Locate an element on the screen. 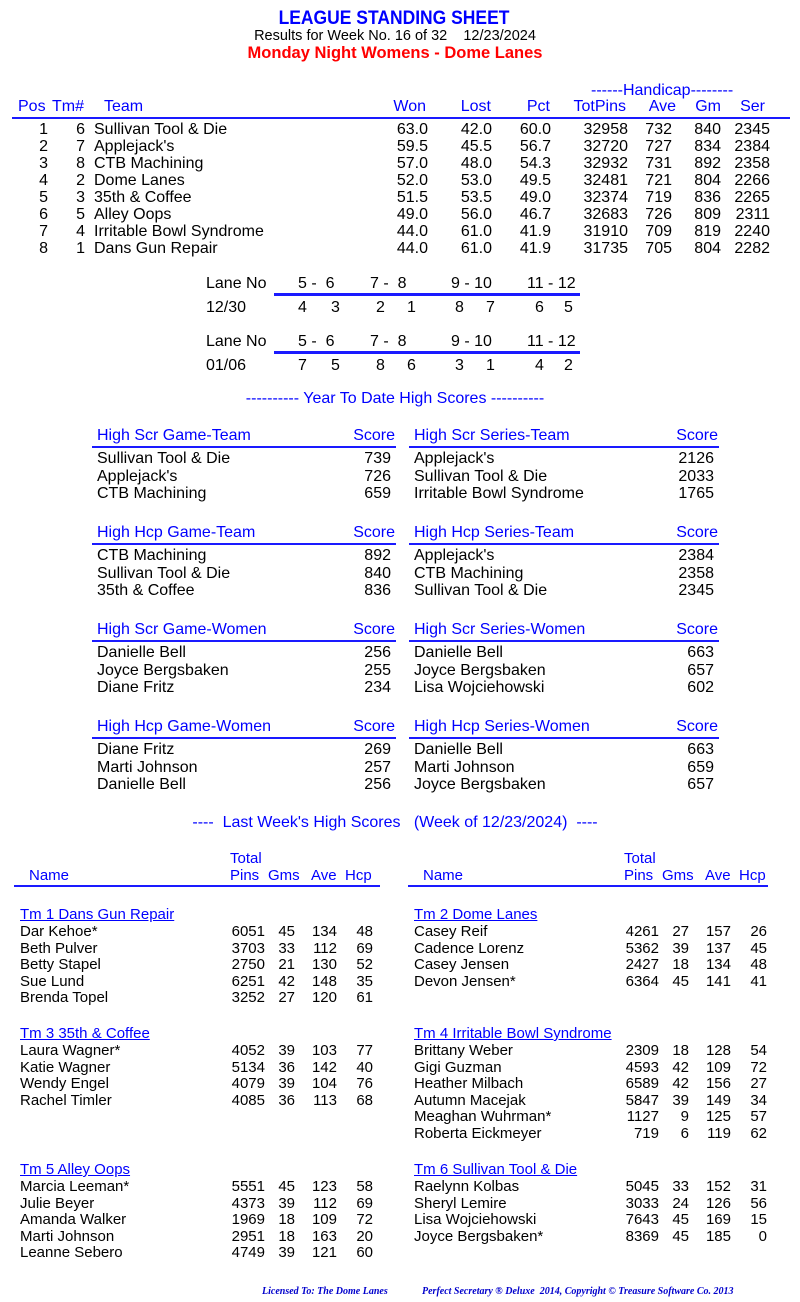  cell-ave: 727 is located at coordinates (658, 146).